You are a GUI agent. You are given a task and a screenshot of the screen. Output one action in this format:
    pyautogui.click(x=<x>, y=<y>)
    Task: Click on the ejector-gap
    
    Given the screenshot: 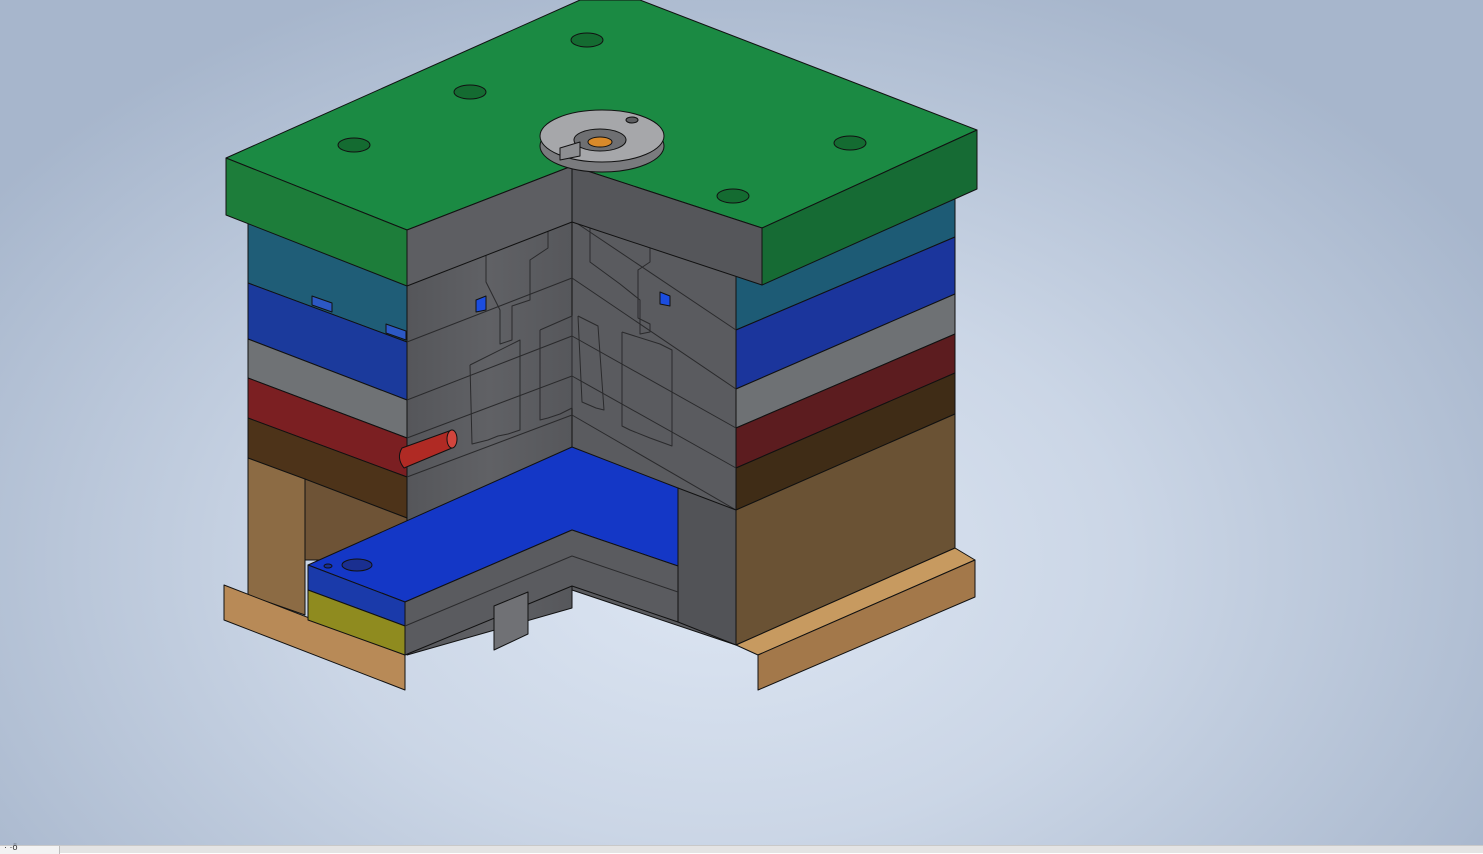 What is the action you would take?
    pyautogui.click(x=707, y=566)
    